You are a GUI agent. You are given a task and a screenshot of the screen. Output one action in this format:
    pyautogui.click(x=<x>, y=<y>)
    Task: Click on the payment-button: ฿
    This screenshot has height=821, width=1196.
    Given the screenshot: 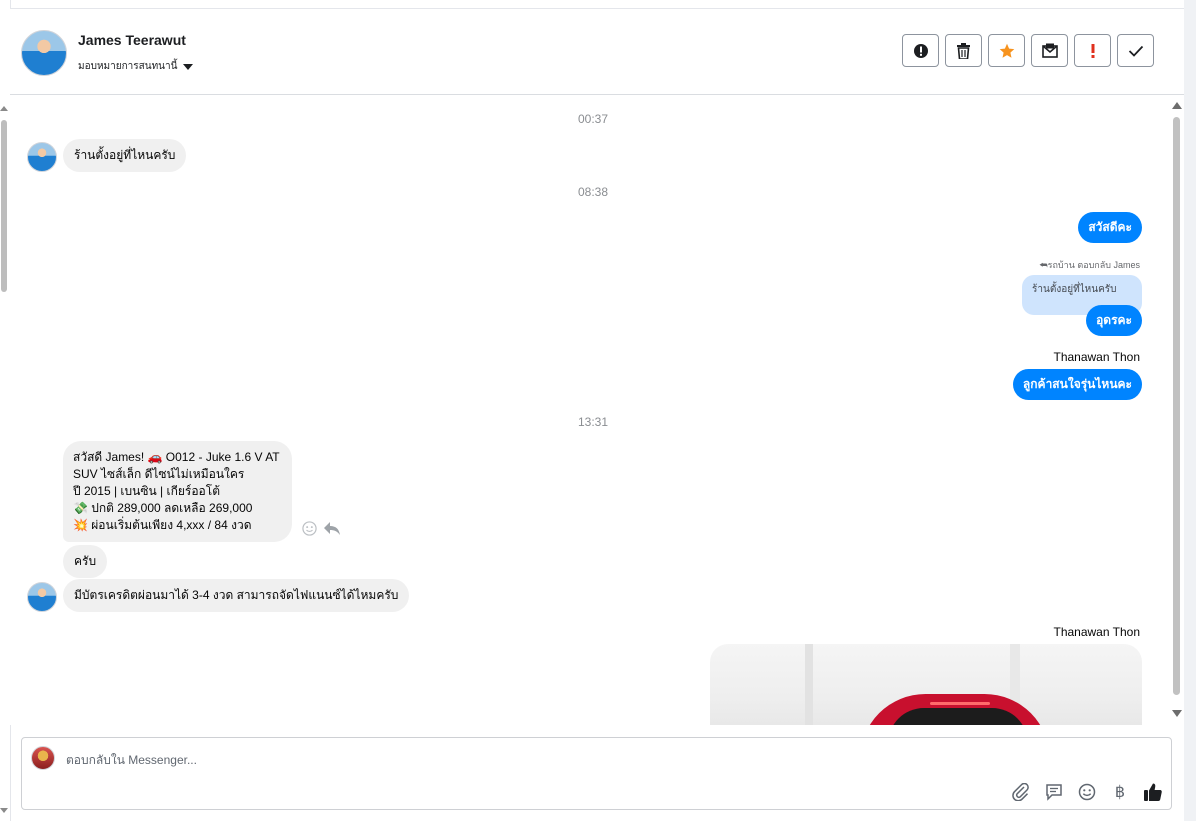 What is the action you would take?
    pyautogui.click(x=1120, y=792)
    